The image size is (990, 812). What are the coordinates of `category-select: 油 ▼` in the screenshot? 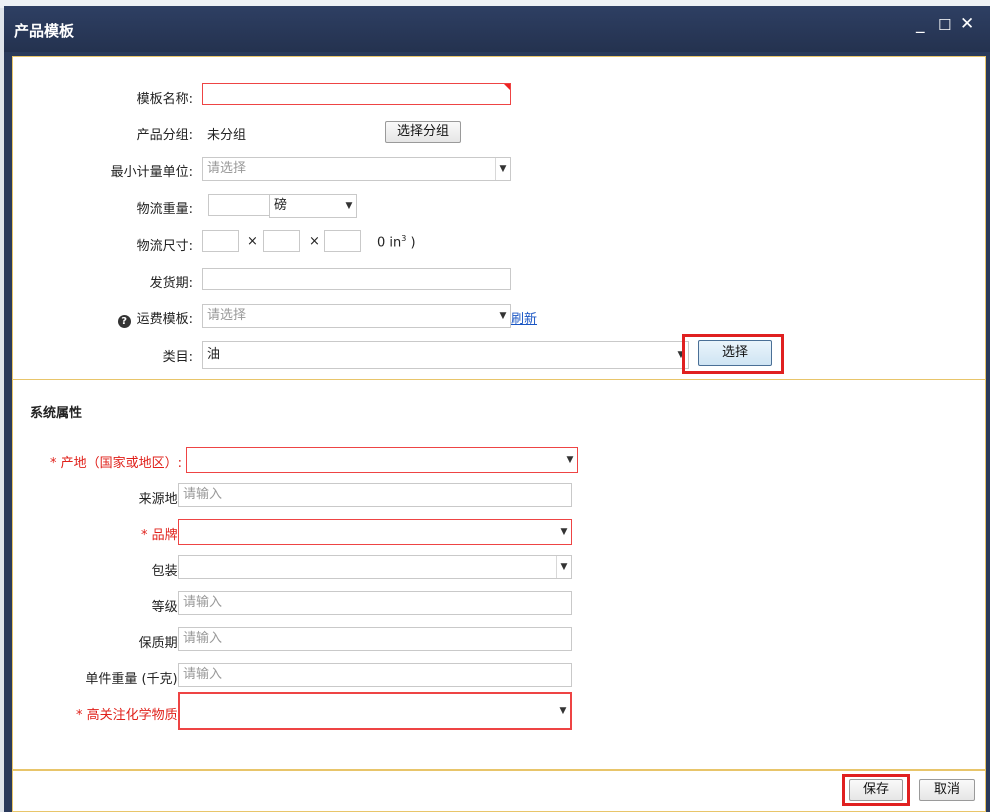 It's located at (445, 355).